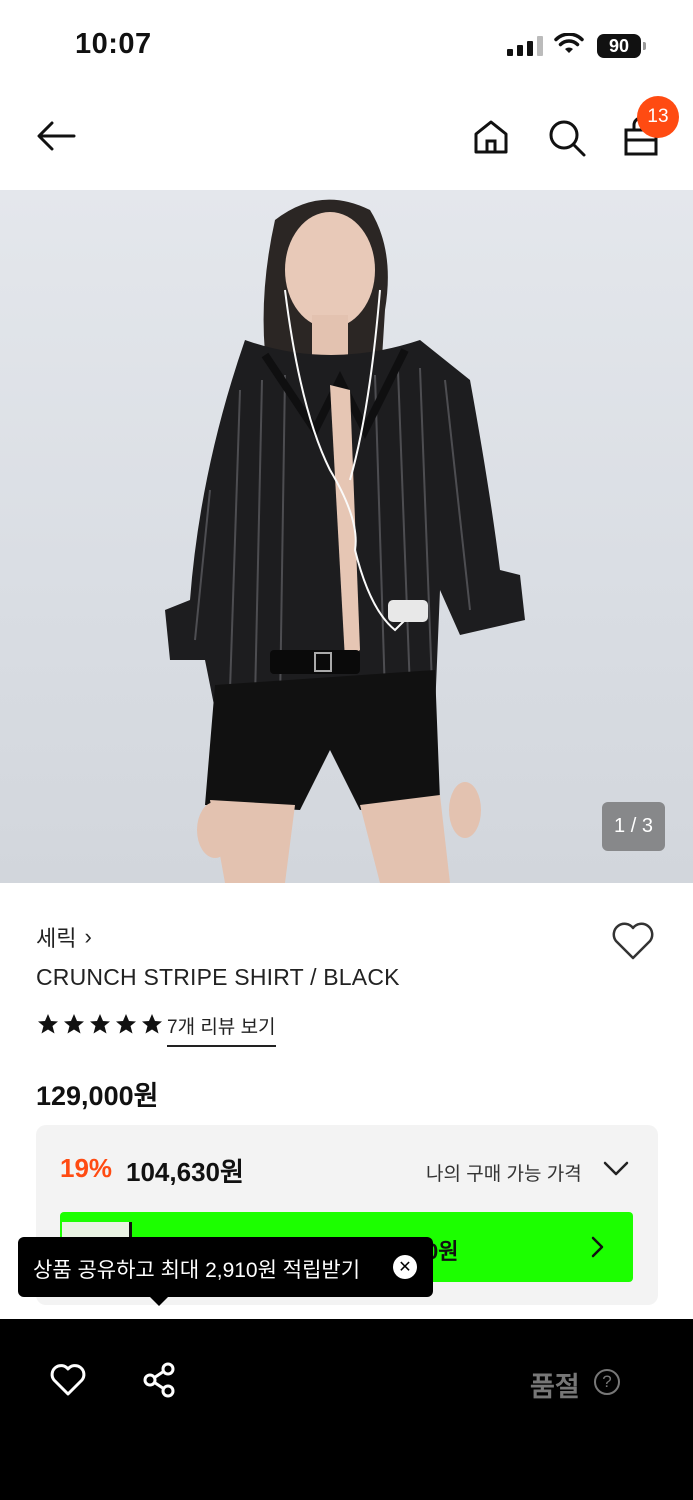 Image resolution: width=693 pixels, height=1500 pixels. What do you see at coordinates (159, 1380) in the screenshot?
I see `share-icon` at bounding box center [159, 1380].